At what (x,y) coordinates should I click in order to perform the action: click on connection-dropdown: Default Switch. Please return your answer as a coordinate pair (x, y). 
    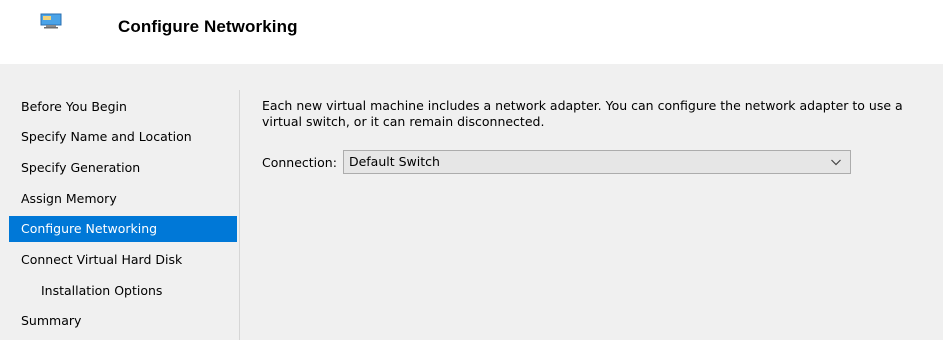
    Looking at the image, I should click on (596, 162).